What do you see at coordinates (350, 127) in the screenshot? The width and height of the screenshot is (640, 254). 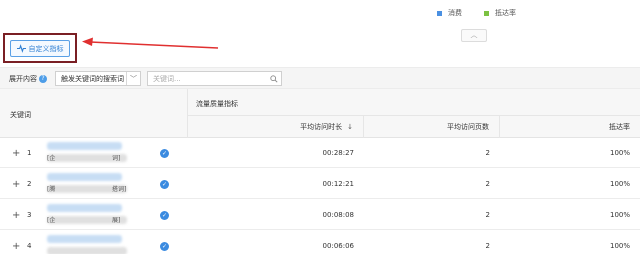 I see `sort-desc-icon: ↓` at bounding box center [350, 127].